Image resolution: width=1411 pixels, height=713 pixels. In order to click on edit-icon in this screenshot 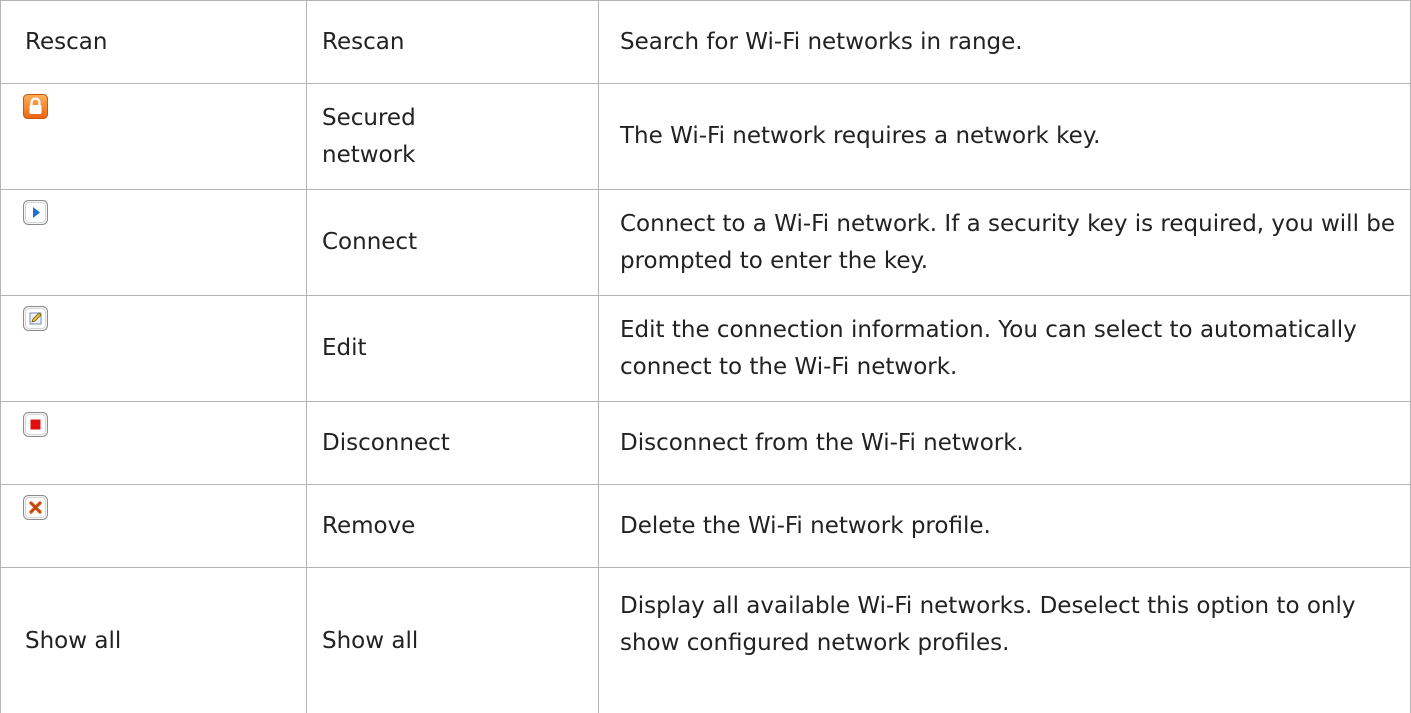, I will do `click(35, 318)`.